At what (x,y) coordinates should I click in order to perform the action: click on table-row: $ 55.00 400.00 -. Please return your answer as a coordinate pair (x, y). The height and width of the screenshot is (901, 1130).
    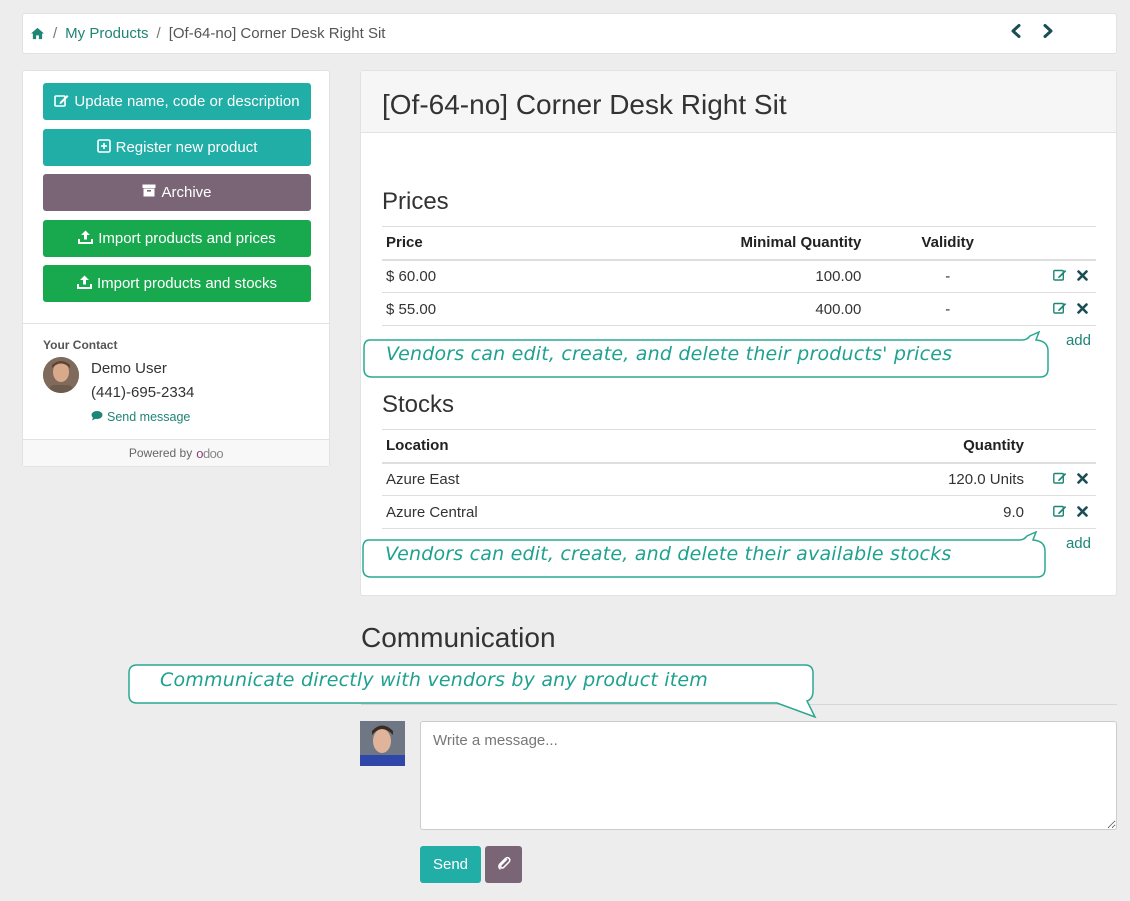
    Looking at the image, I should click on (739, 309).